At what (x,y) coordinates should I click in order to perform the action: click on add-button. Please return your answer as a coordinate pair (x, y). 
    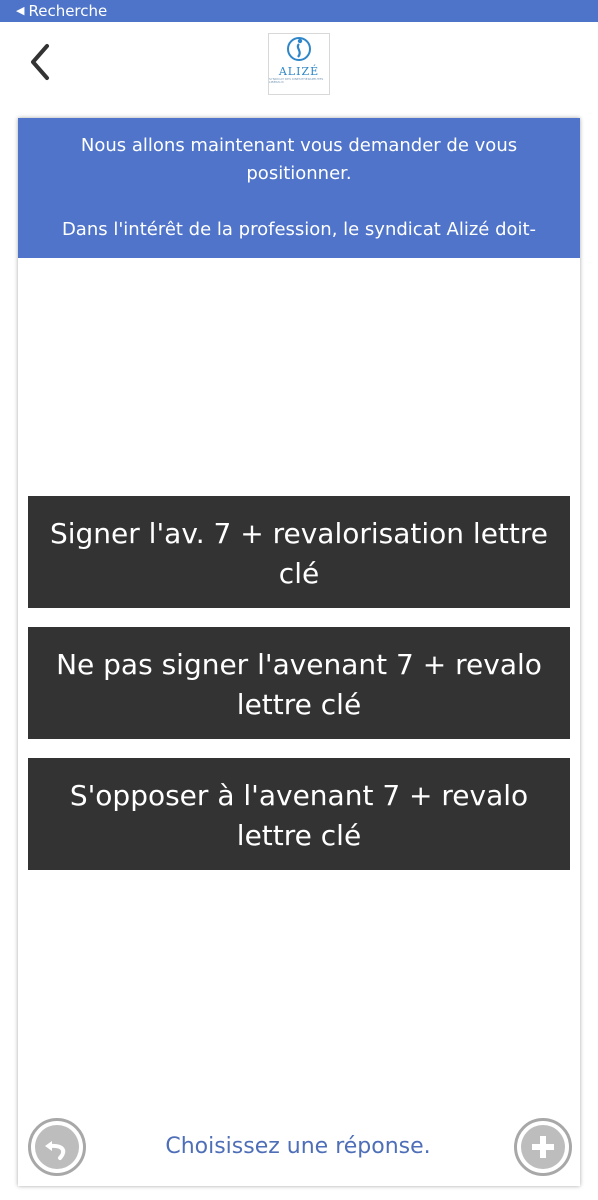
    Looking at the image, I should click on (543, 1147).